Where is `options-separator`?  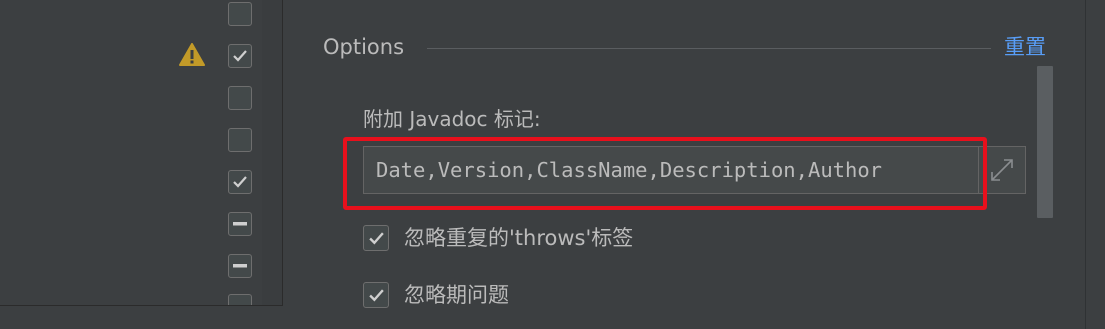
options-separator is located at coordinates (709, 48).